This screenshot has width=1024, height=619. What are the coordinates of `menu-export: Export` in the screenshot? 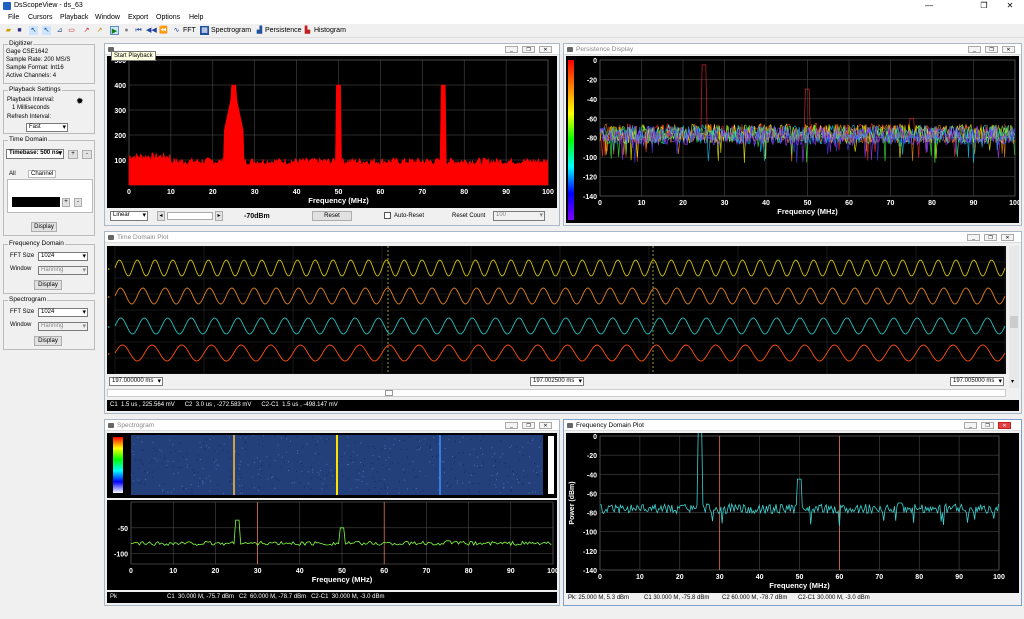 It's located at (138, 17).